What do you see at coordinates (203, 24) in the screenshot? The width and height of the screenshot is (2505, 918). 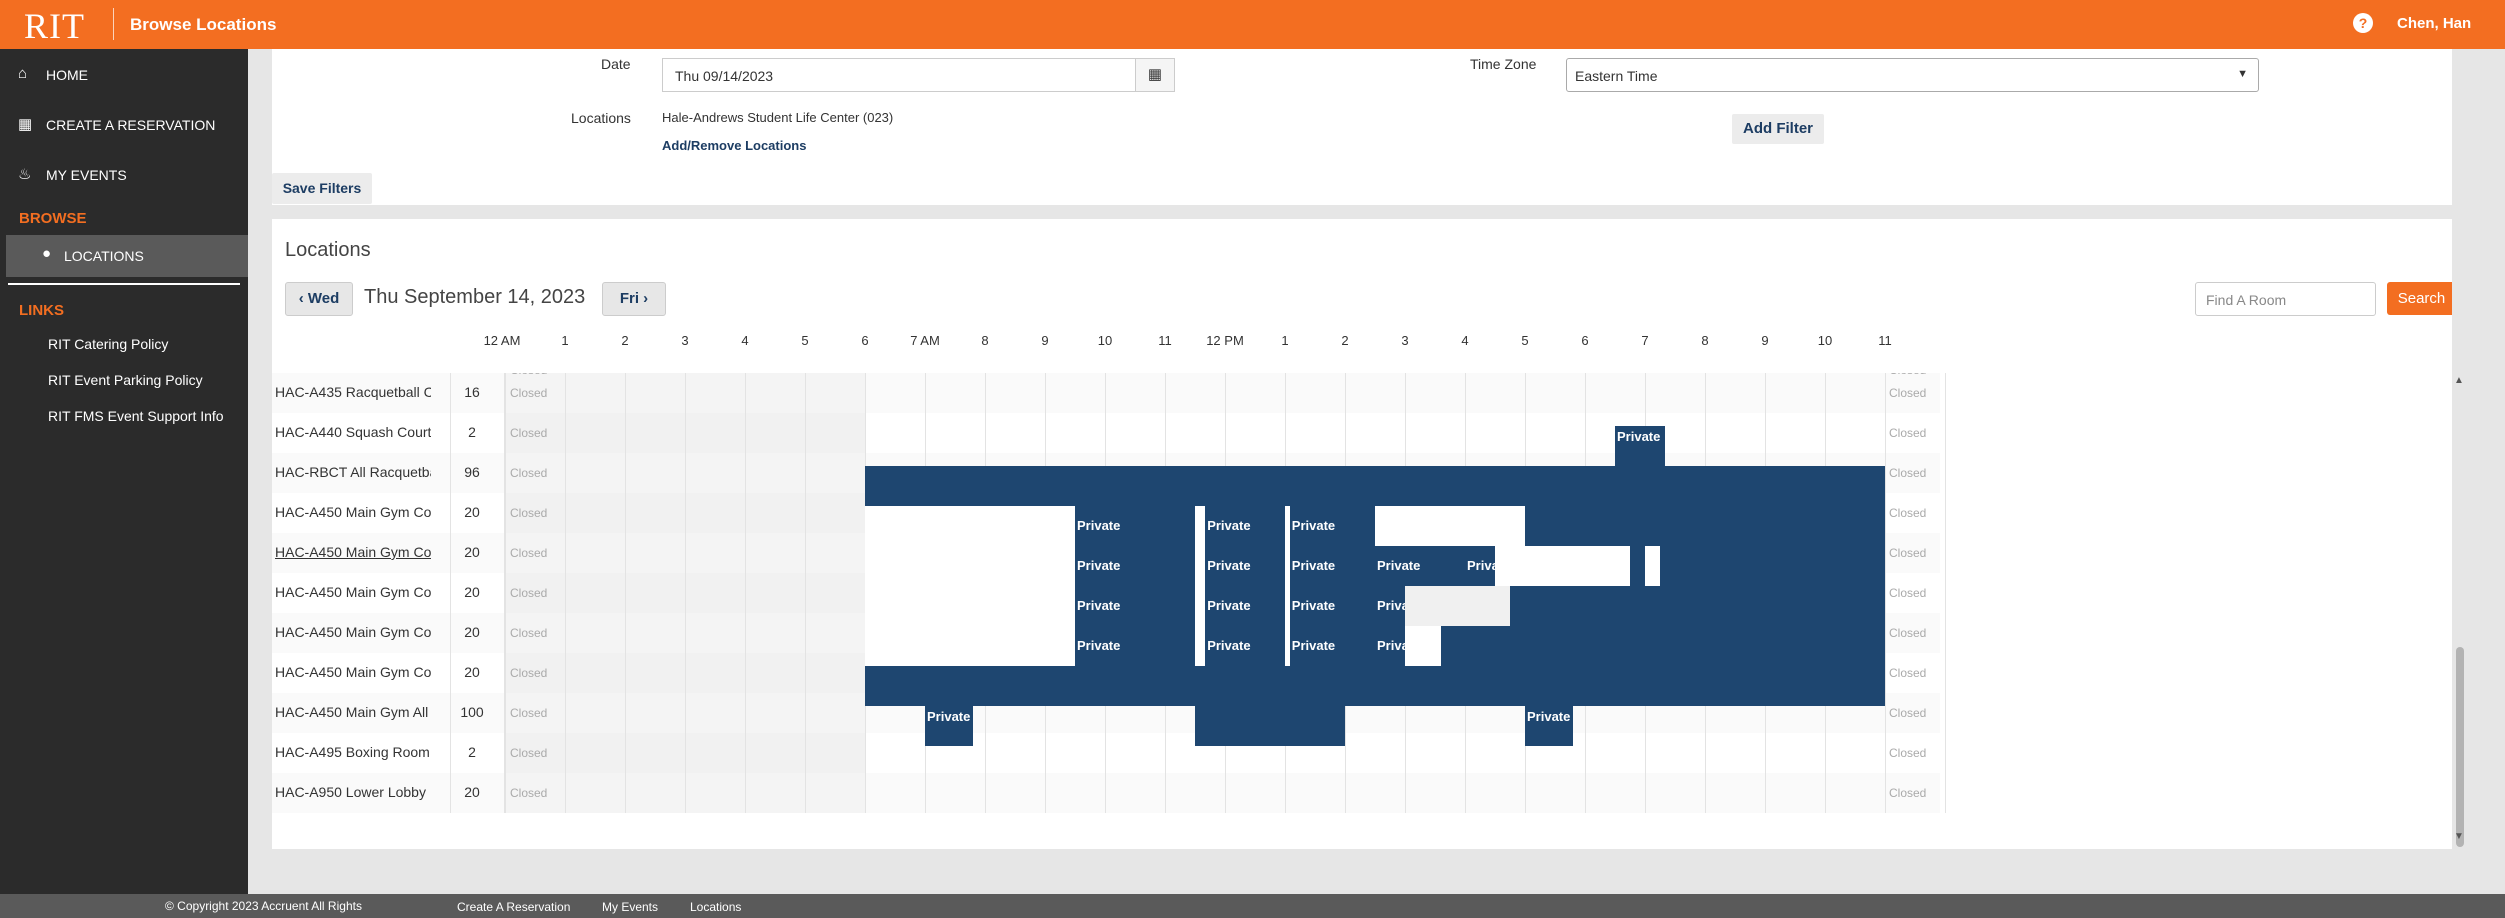 I see `page-title: Browse Locations` at bounding box center [203, 24].